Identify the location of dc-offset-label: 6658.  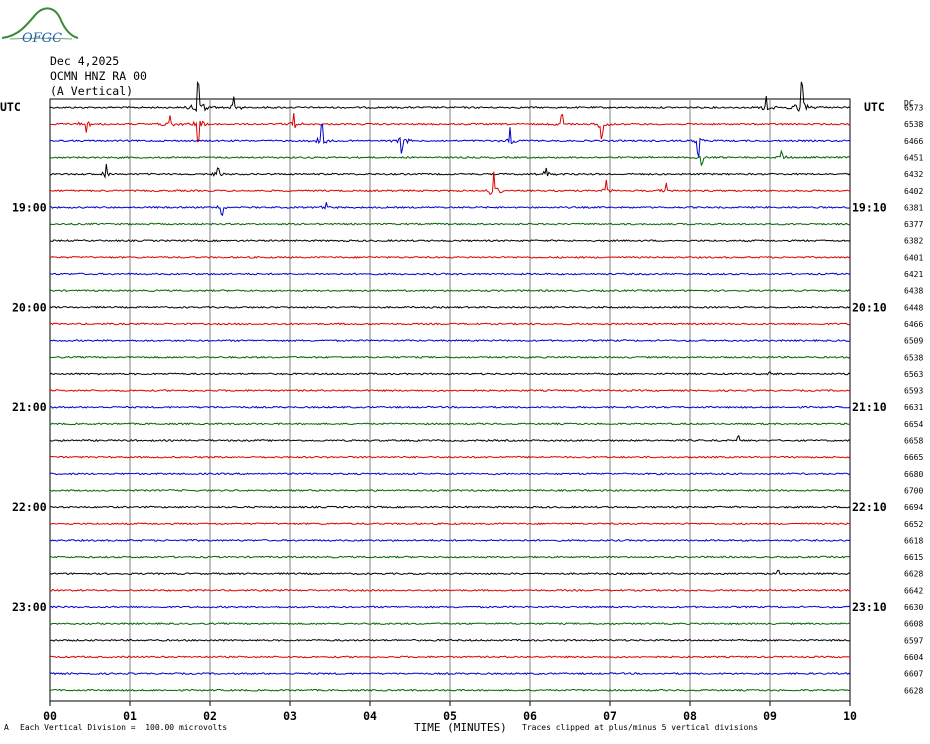
(913, 441).